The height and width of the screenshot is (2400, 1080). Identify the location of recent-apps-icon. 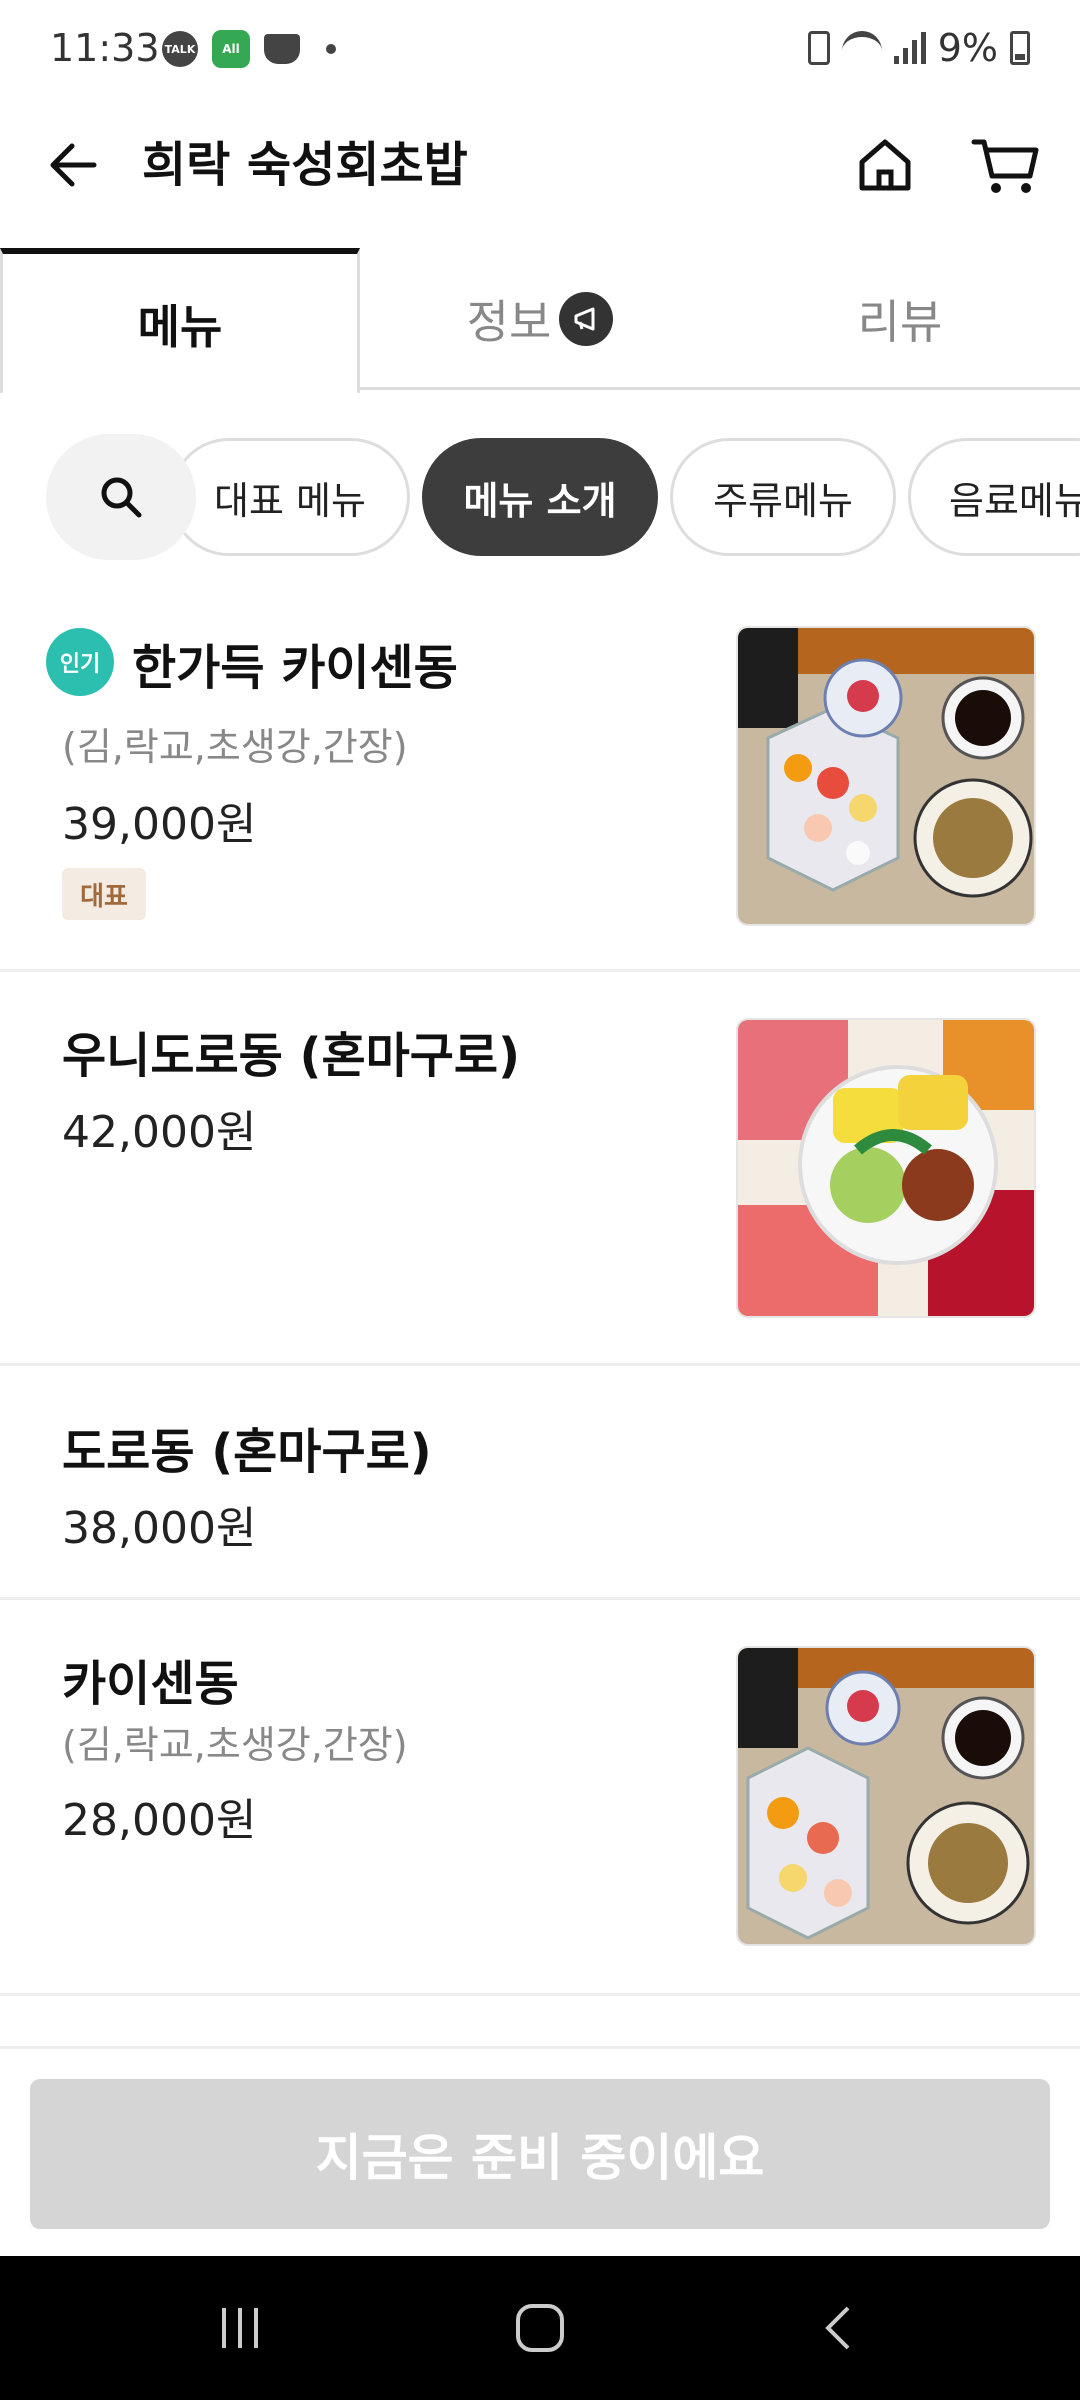
(240, 2328).